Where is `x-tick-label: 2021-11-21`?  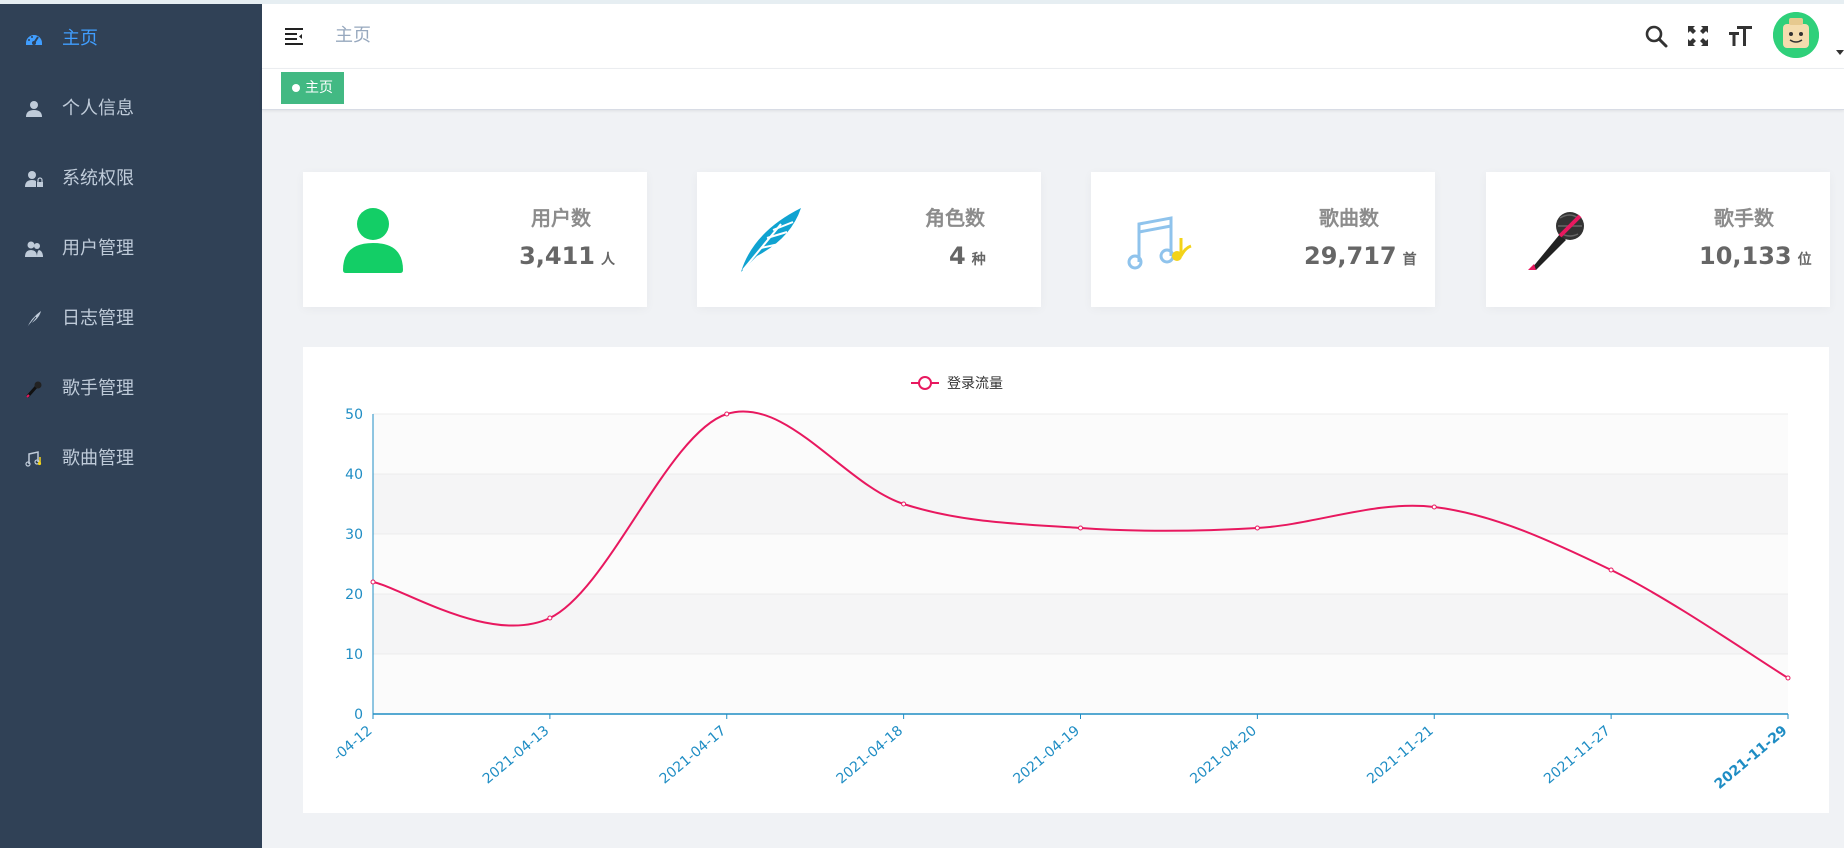 x-tick-label: 2021-11-21 is located at coordinates (1400, 755).